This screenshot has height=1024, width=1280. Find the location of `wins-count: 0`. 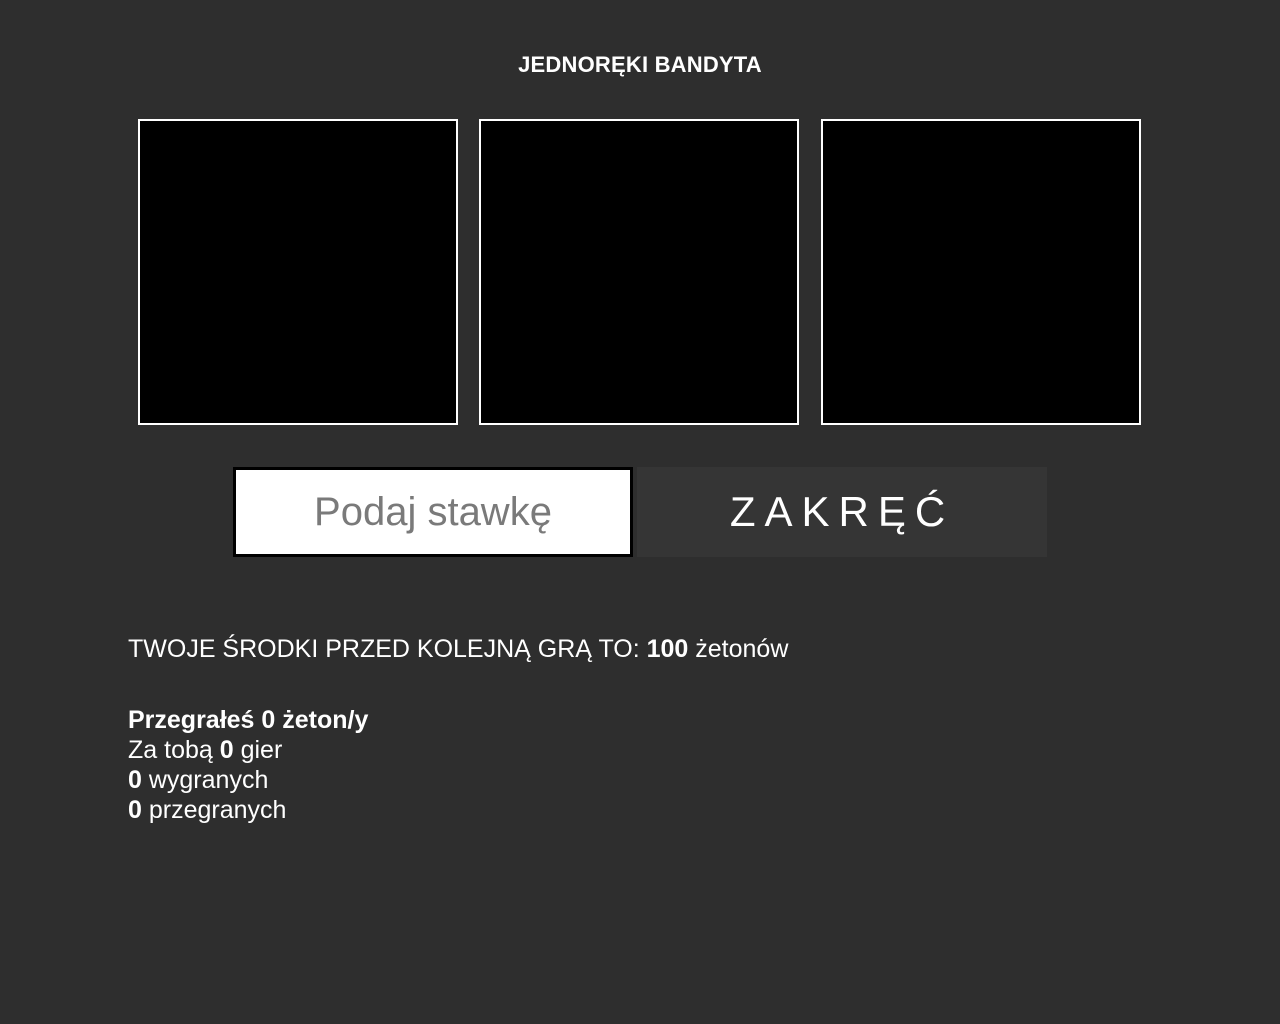

wins-count: 0 is located at coordinates (135, 780).